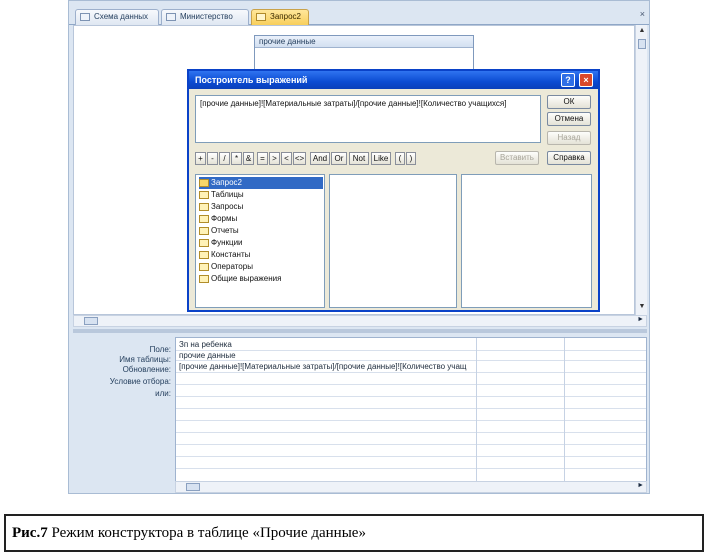 Image resolution: width=712 pixels, height=560 pixels. What do you see at coordinates (360, 321) in the screenshot?
I see `upper-horizontal-scrollbar: ►` at bounding box center [360, 321].